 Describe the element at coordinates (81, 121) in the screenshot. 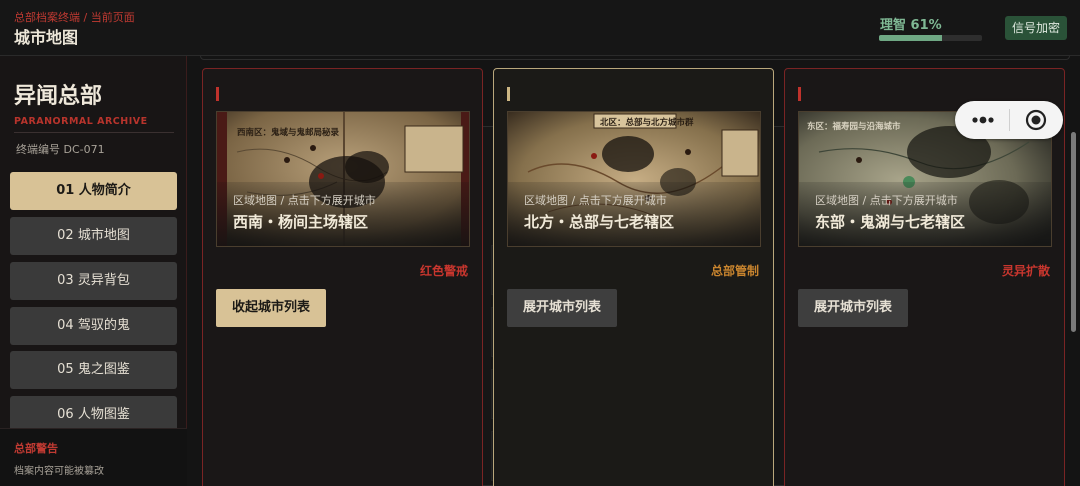

I see `sidebar-subtitle: PARANORMAL ARCHIVE` at that location.